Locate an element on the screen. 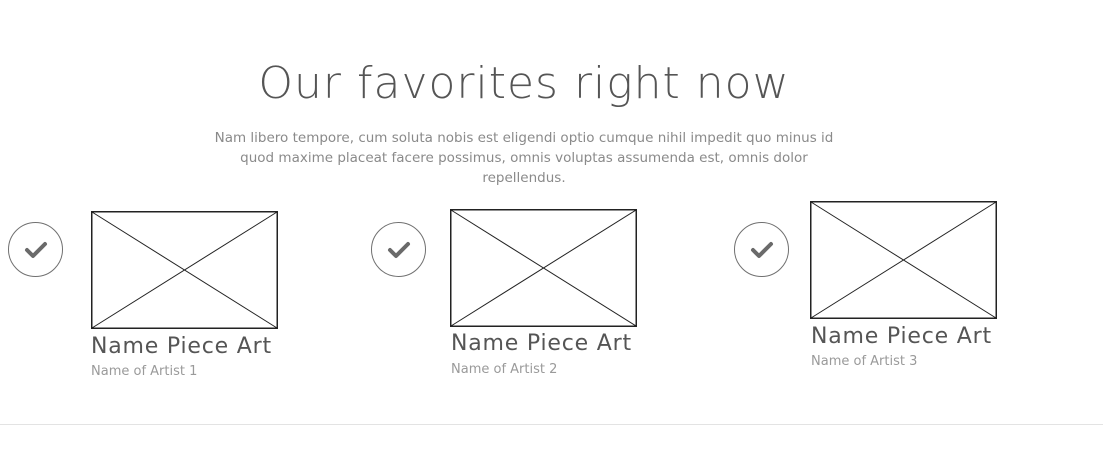 This screenshot has width=1103, height=450. artist-name-2: Name of Artist 2 is located at coordinates (504, 369).